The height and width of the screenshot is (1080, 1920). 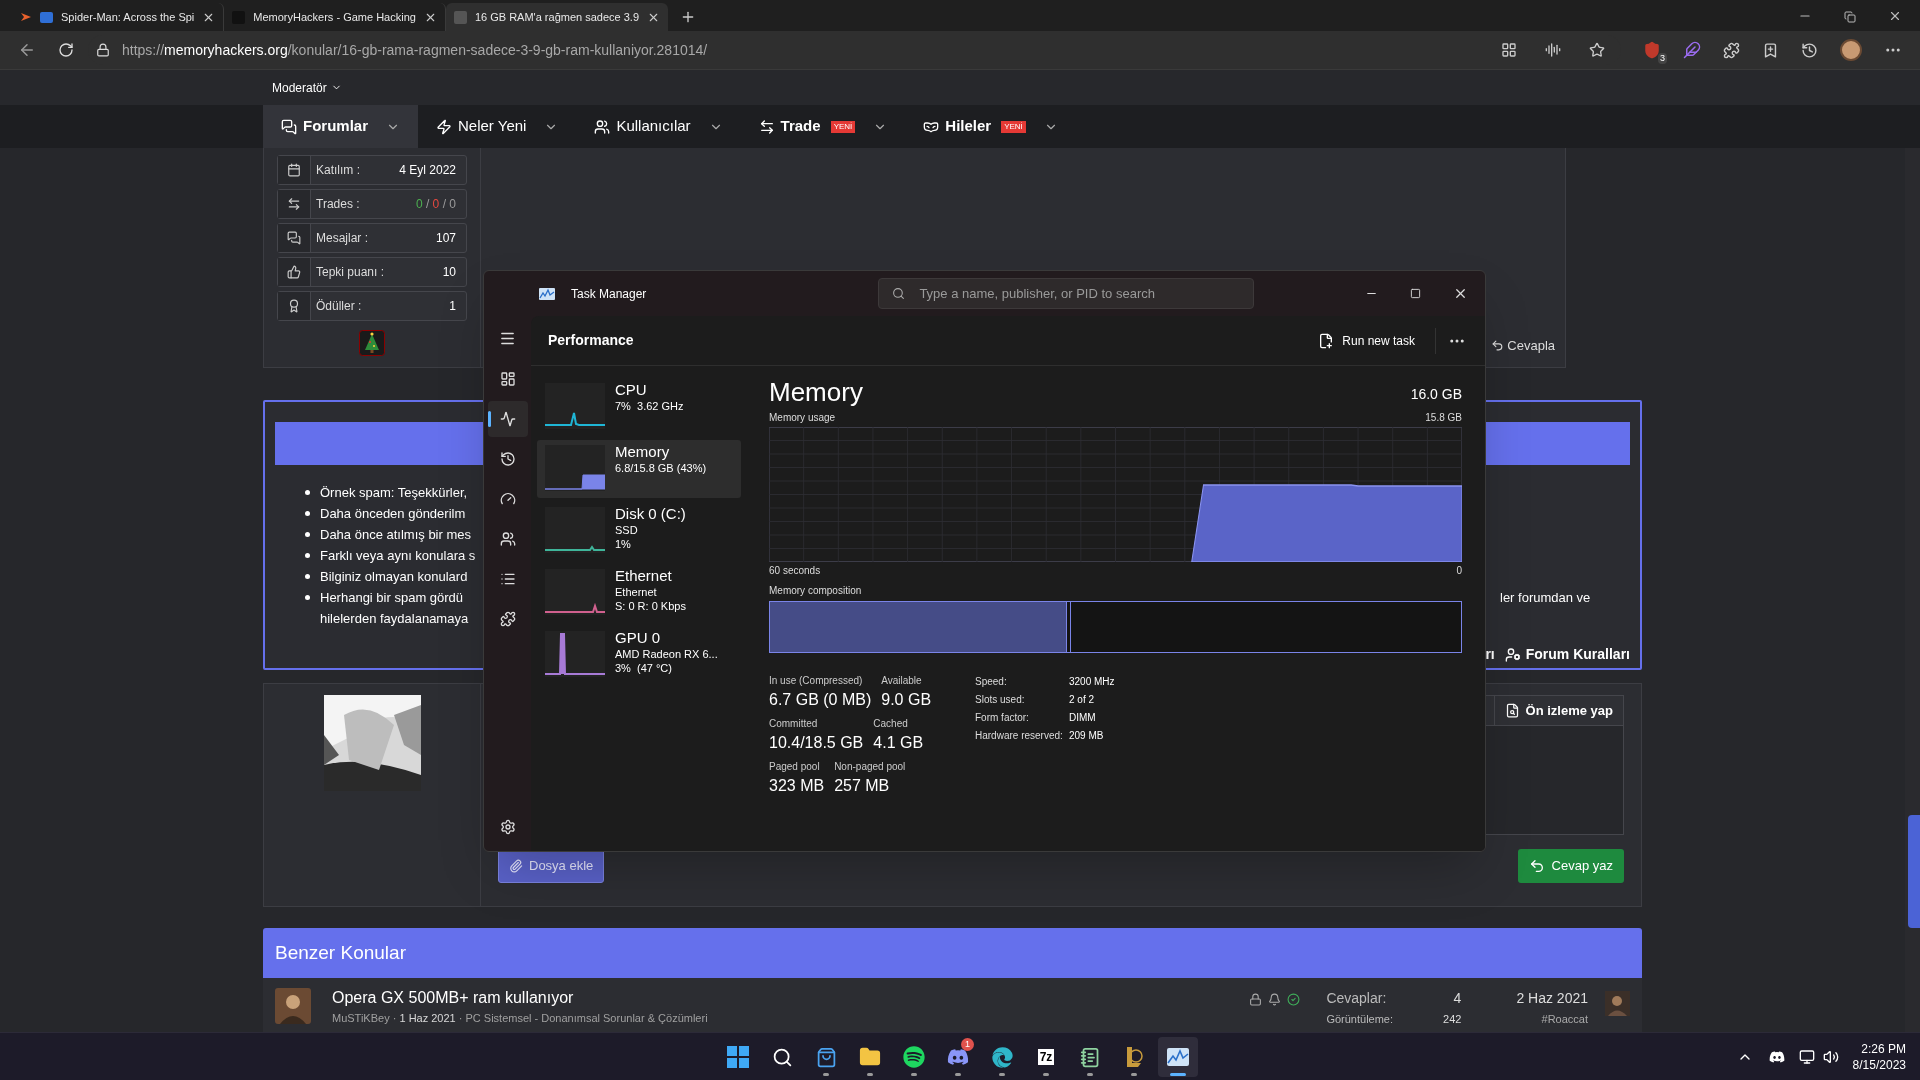 I want to click on nav-tab: Neler Yeni, so click(x=497, y=126).